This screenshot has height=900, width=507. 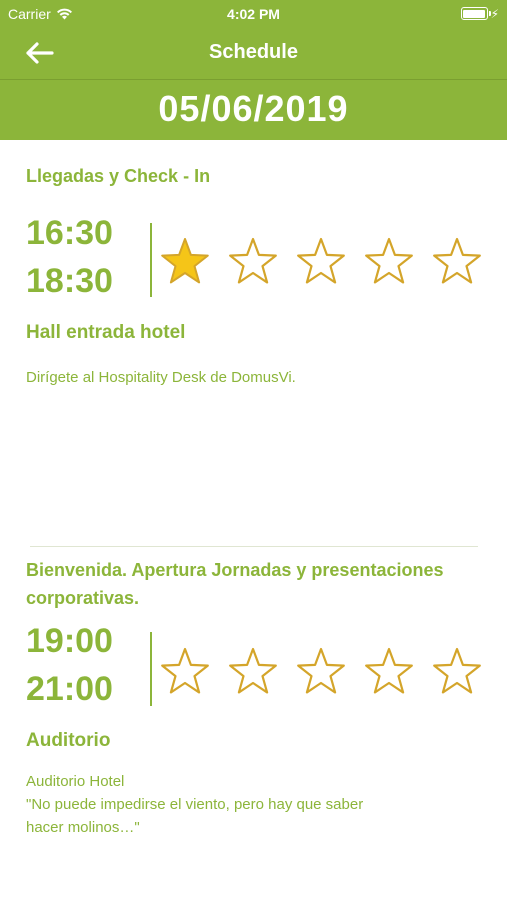 I want to click on battery-indicator: ⚡, so click(x=479, y=13).